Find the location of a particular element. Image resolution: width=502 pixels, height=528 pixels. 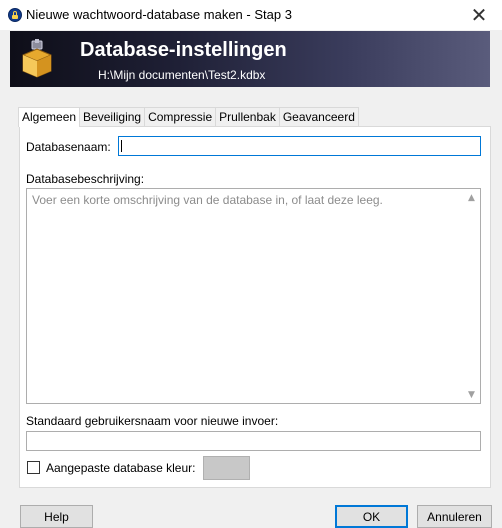

tab-compression: Compressie is located at coordinates (180, 116).